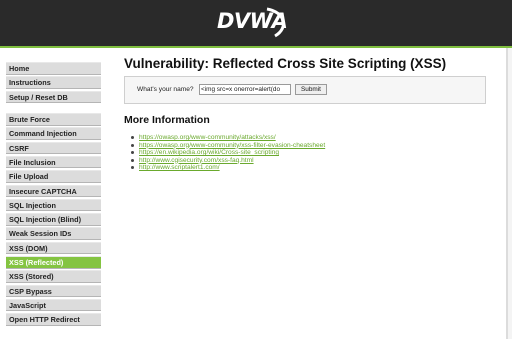  I want to click on sidebar-item-open-http-redirect: Open HTTP Redirect, so click(53, 319).